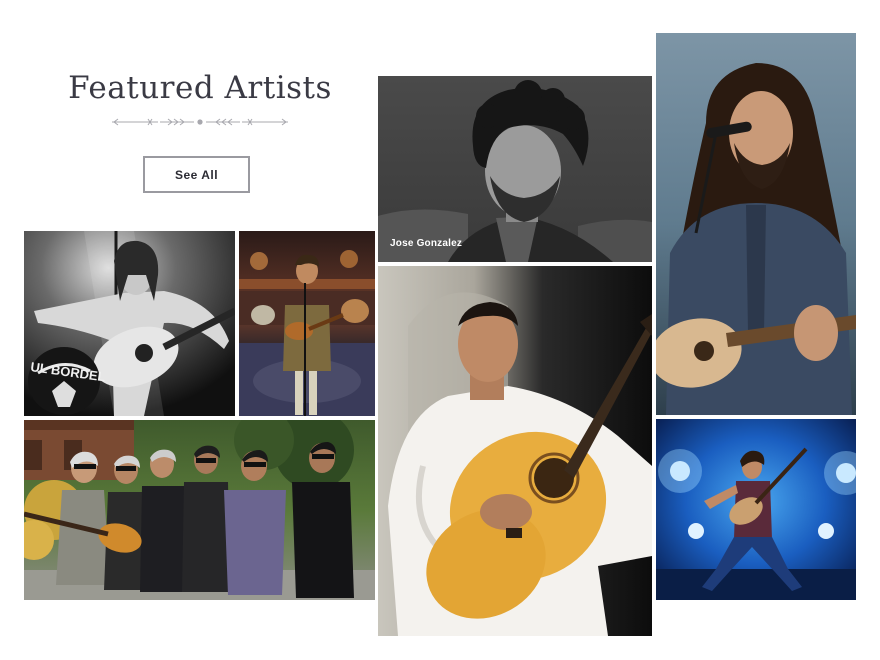 The height and width of the screenshot is (660, 880). I want to click on artist-tile-blue-stage-performer, so click(756, 509).